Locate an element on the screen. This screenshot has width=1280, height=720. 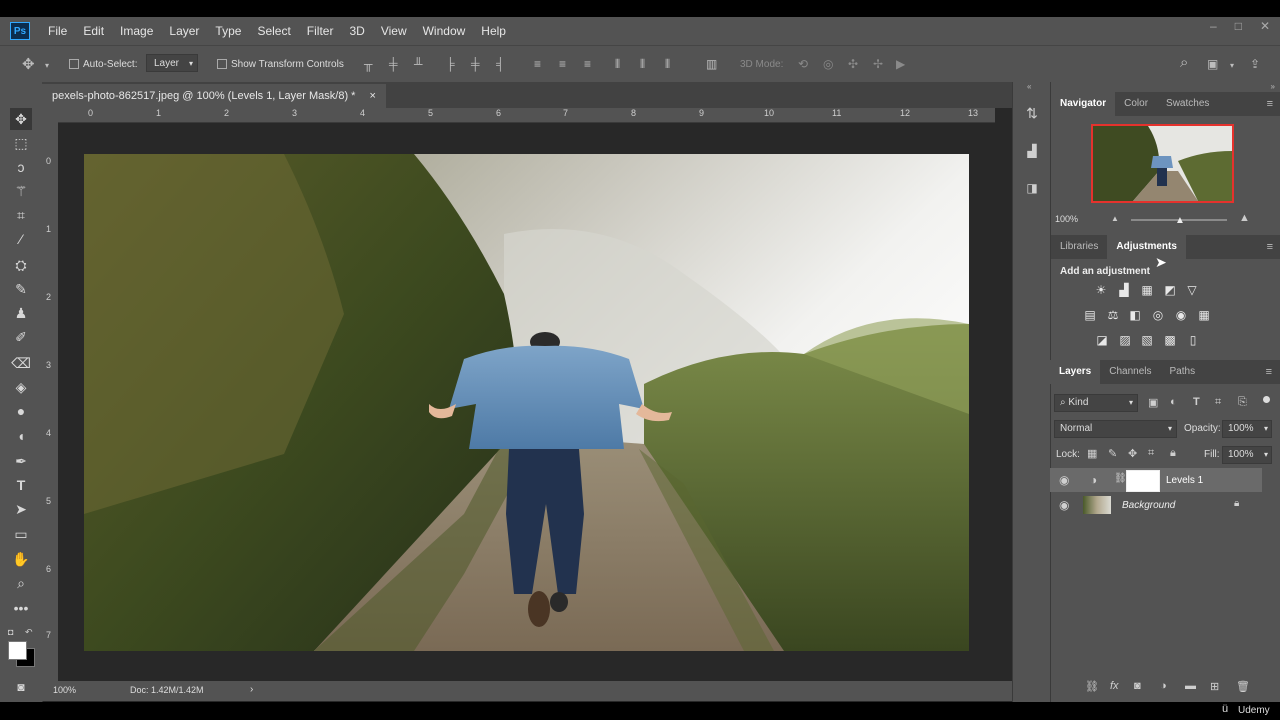
menu-filter: Filter is located at coordinates (320, 31).